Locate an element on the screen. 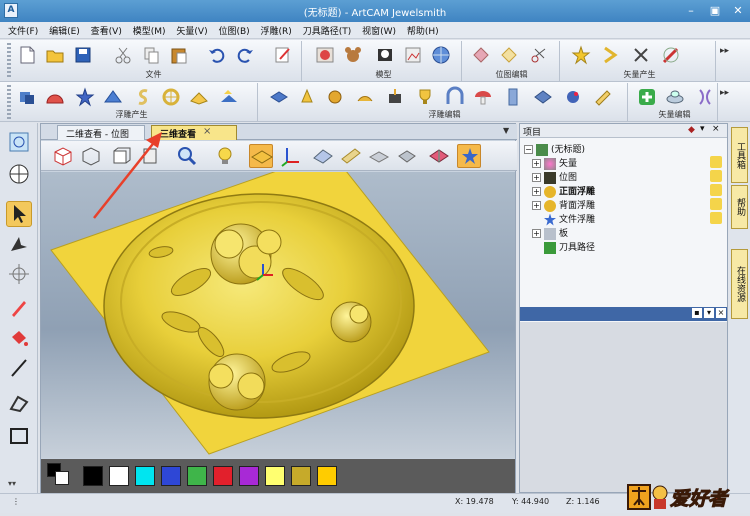 The height and width of the screenshot is (516, 750). relief-knot-icon is located at coordinates (171, 97).